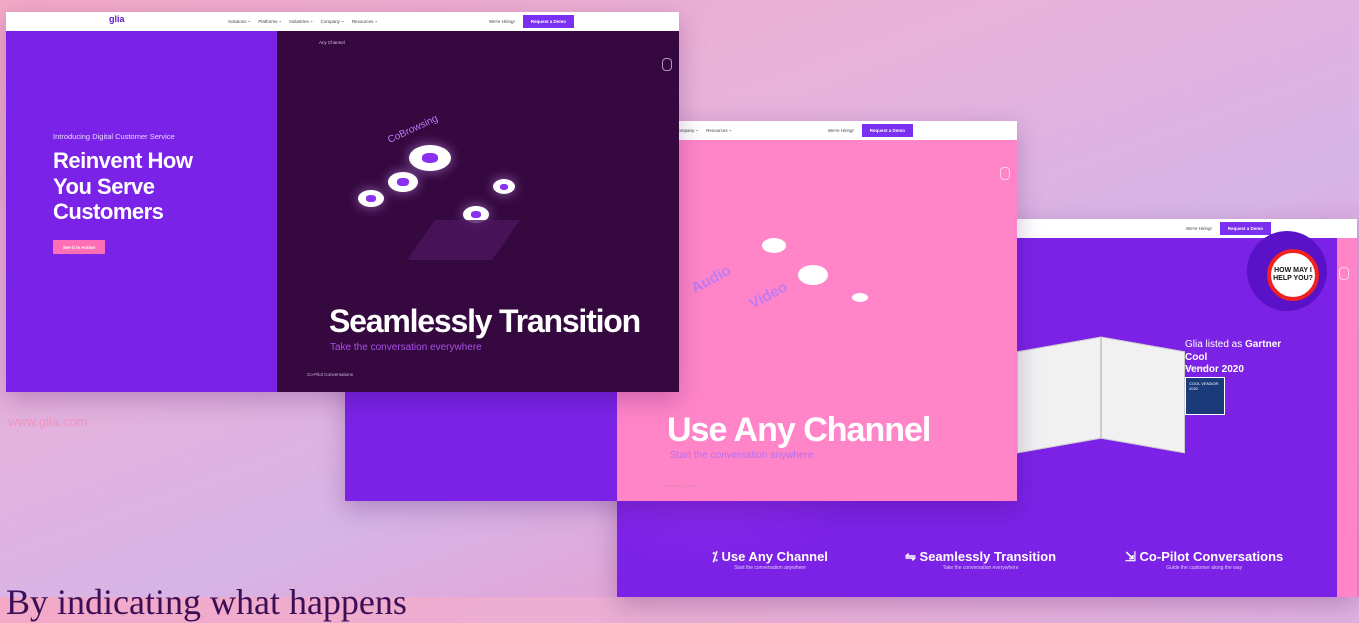 This screenshot has width=1359, height=623. I want to click on gartner-caption: 2020 Gartner, so click(1197, 367).